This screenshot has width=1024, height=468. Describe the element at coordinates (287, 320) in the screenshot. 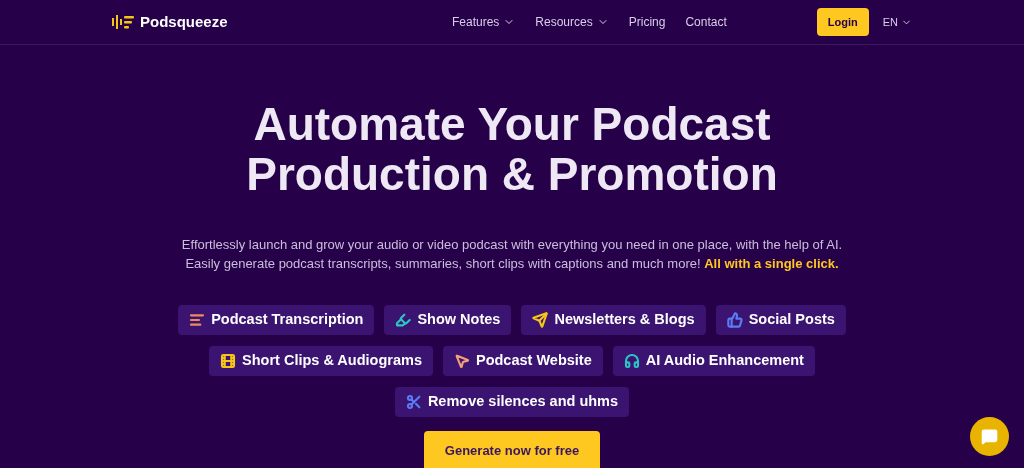

I see `chip-label: Podcast Transcription` at that location.